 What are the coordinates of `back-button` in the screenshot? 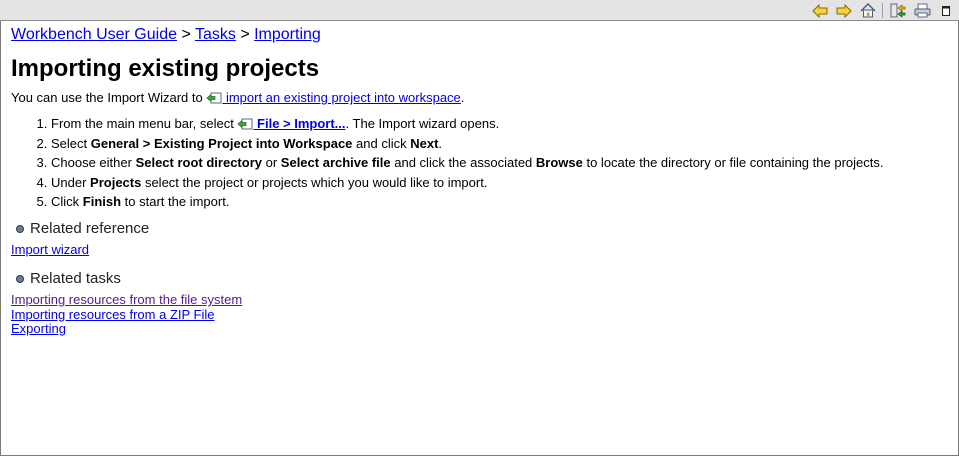 It's located at (820, 10).